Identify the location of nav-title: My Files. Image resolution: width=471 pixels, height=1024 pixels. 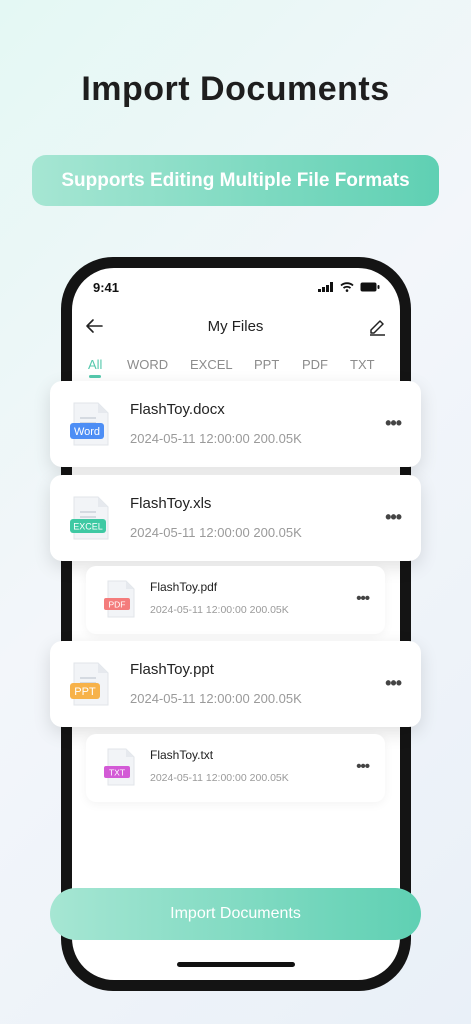
(235, 326).